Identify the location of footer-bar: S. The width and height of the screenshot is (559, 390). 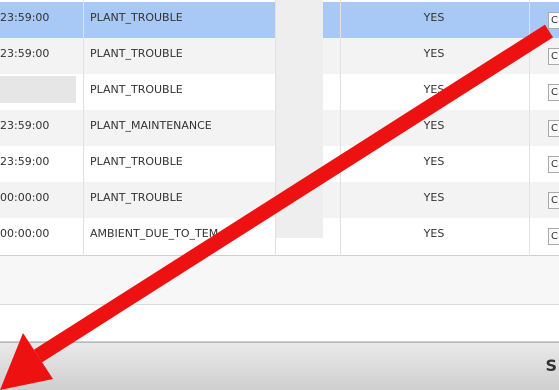
(279, 366).